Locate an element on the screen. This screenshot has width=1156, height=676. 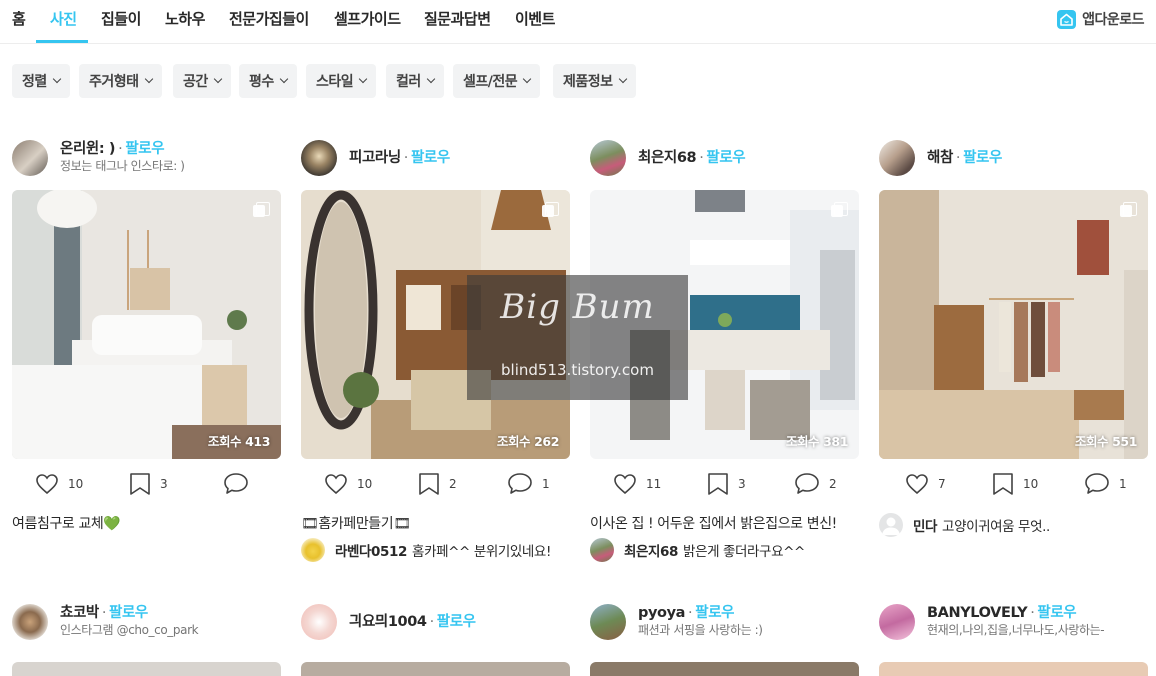
filter-style: 스타일 is located at coordinates (341, 81).